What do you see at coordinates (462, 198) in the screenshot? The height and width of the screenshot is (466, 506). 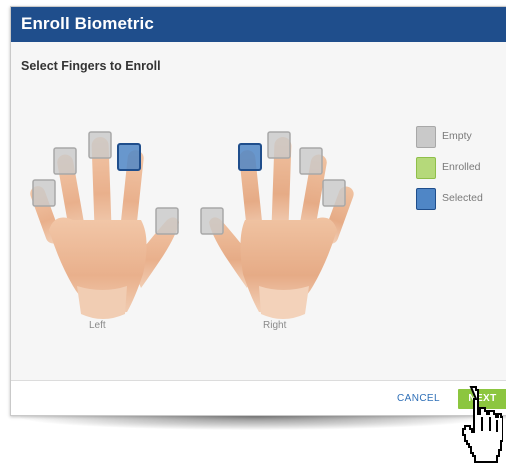 I see `legend-label-selected: Selected` at bounding box center [462, 198].